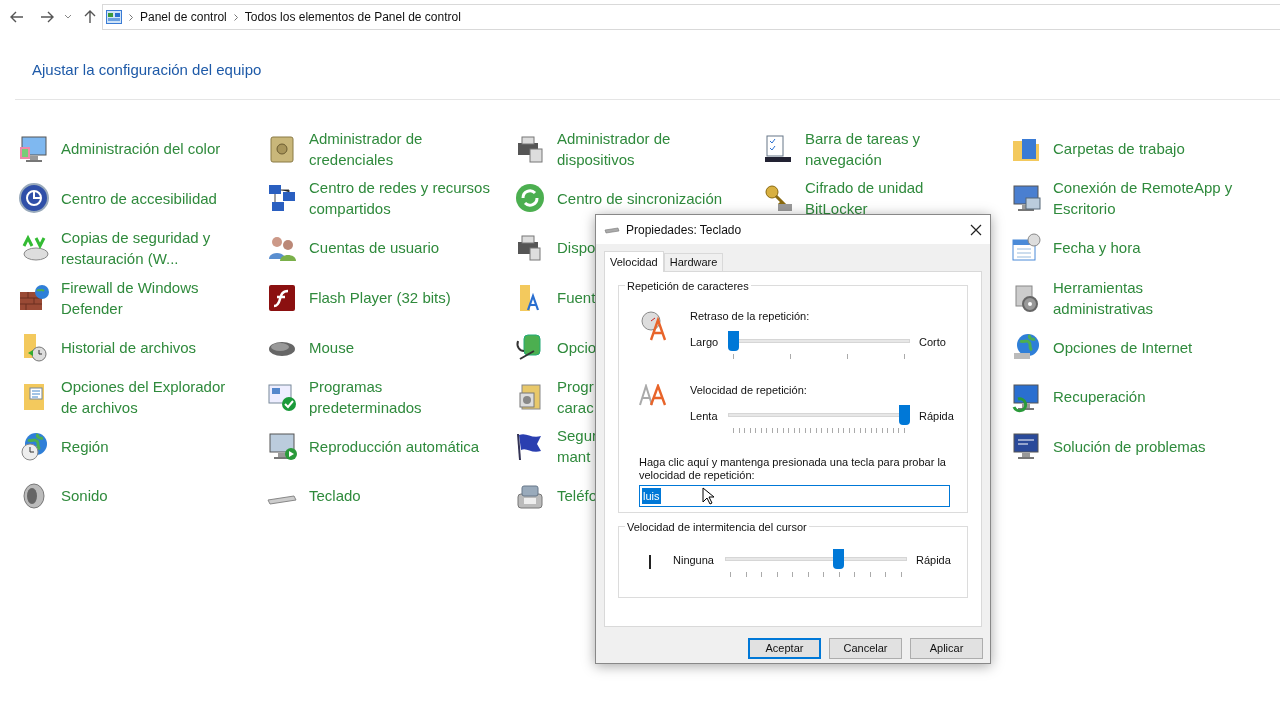 The image size is (1280, 720). Describe the element at coordinates (684, 230) in the screenshot. I see `dialog-title: Propiedades: Teclado` at that location.